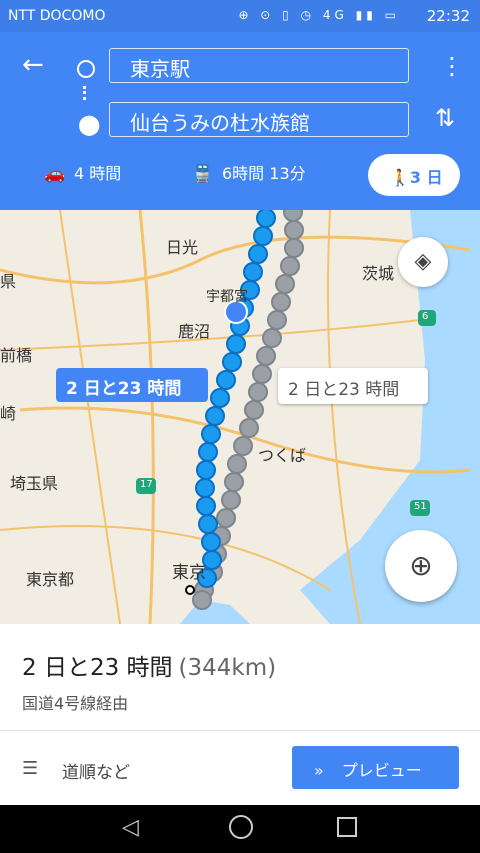 The image size is (480, 853). I want to click on back-arrow-icon: ←, so click(33, 65).